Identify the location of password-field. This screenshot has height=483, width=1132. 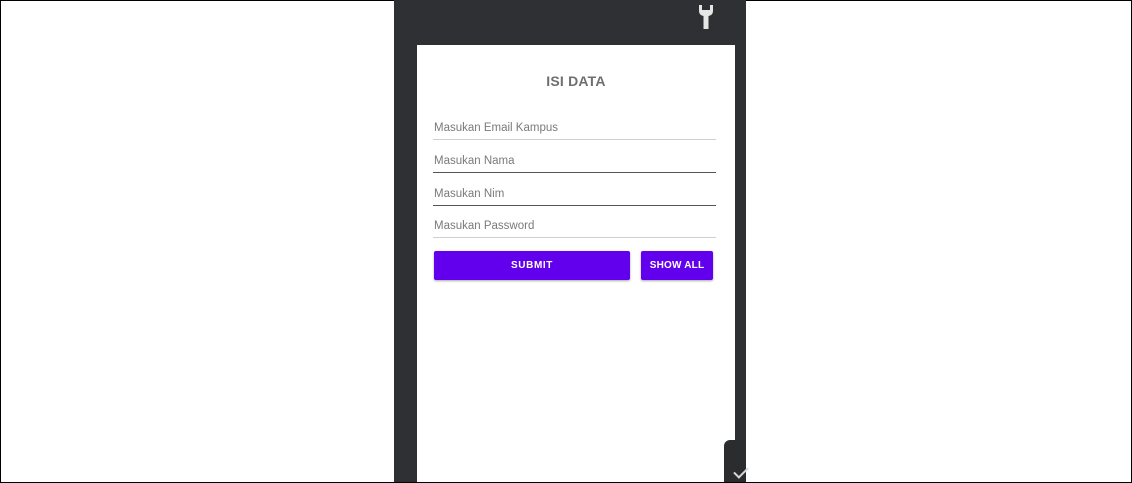
(574, 227).